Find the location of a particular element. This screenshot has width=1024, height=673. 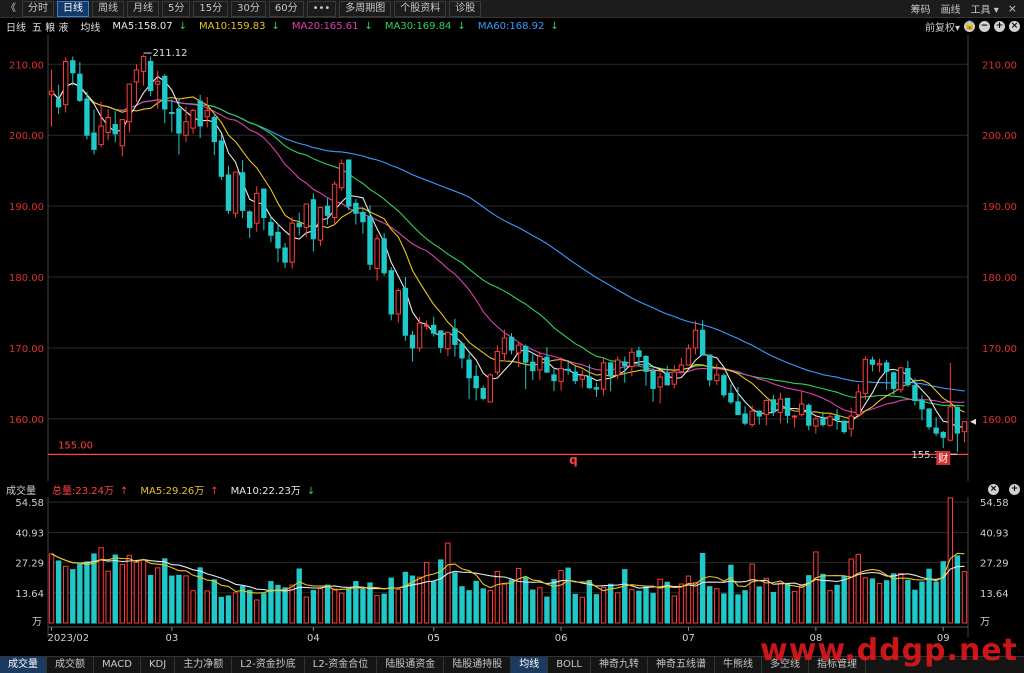

period-tab-6: 30分 is located at coordinates (248, 8).